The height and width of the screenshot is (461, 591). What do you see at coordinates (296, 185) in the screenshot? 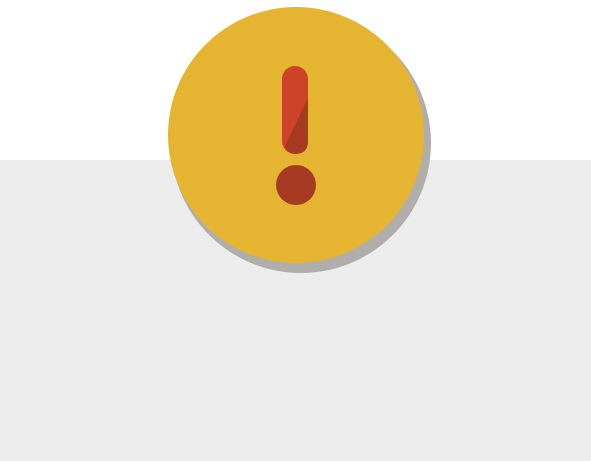
I see `exclamation-dot` at bounding box center [296, 185].